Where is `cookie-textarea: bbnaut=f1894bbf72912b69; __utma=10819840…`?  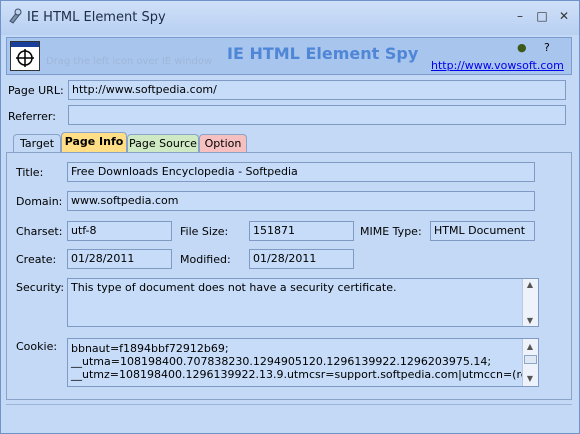
cookie-textarea: bbnaut=f1894bbf72912b69; __utma=10819840… is located at coordinates (303, 362).